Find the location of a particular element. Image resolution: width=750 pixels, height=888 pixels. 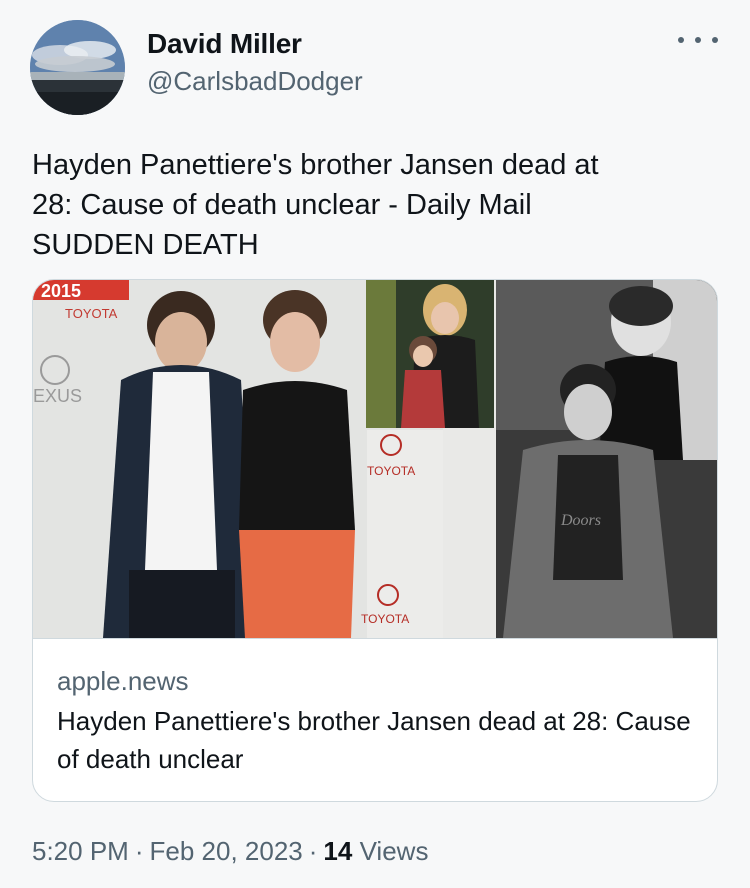

sponsor-logo-text-2: TOYOTA is located at coordinates (391, 471).